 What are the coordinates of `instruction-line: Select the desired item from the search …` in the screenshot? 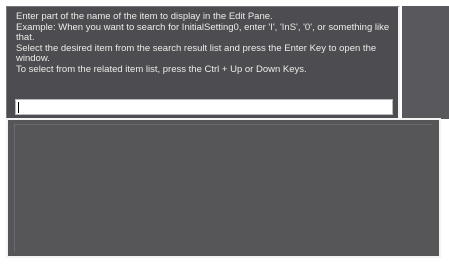 It's located at (196, 53).